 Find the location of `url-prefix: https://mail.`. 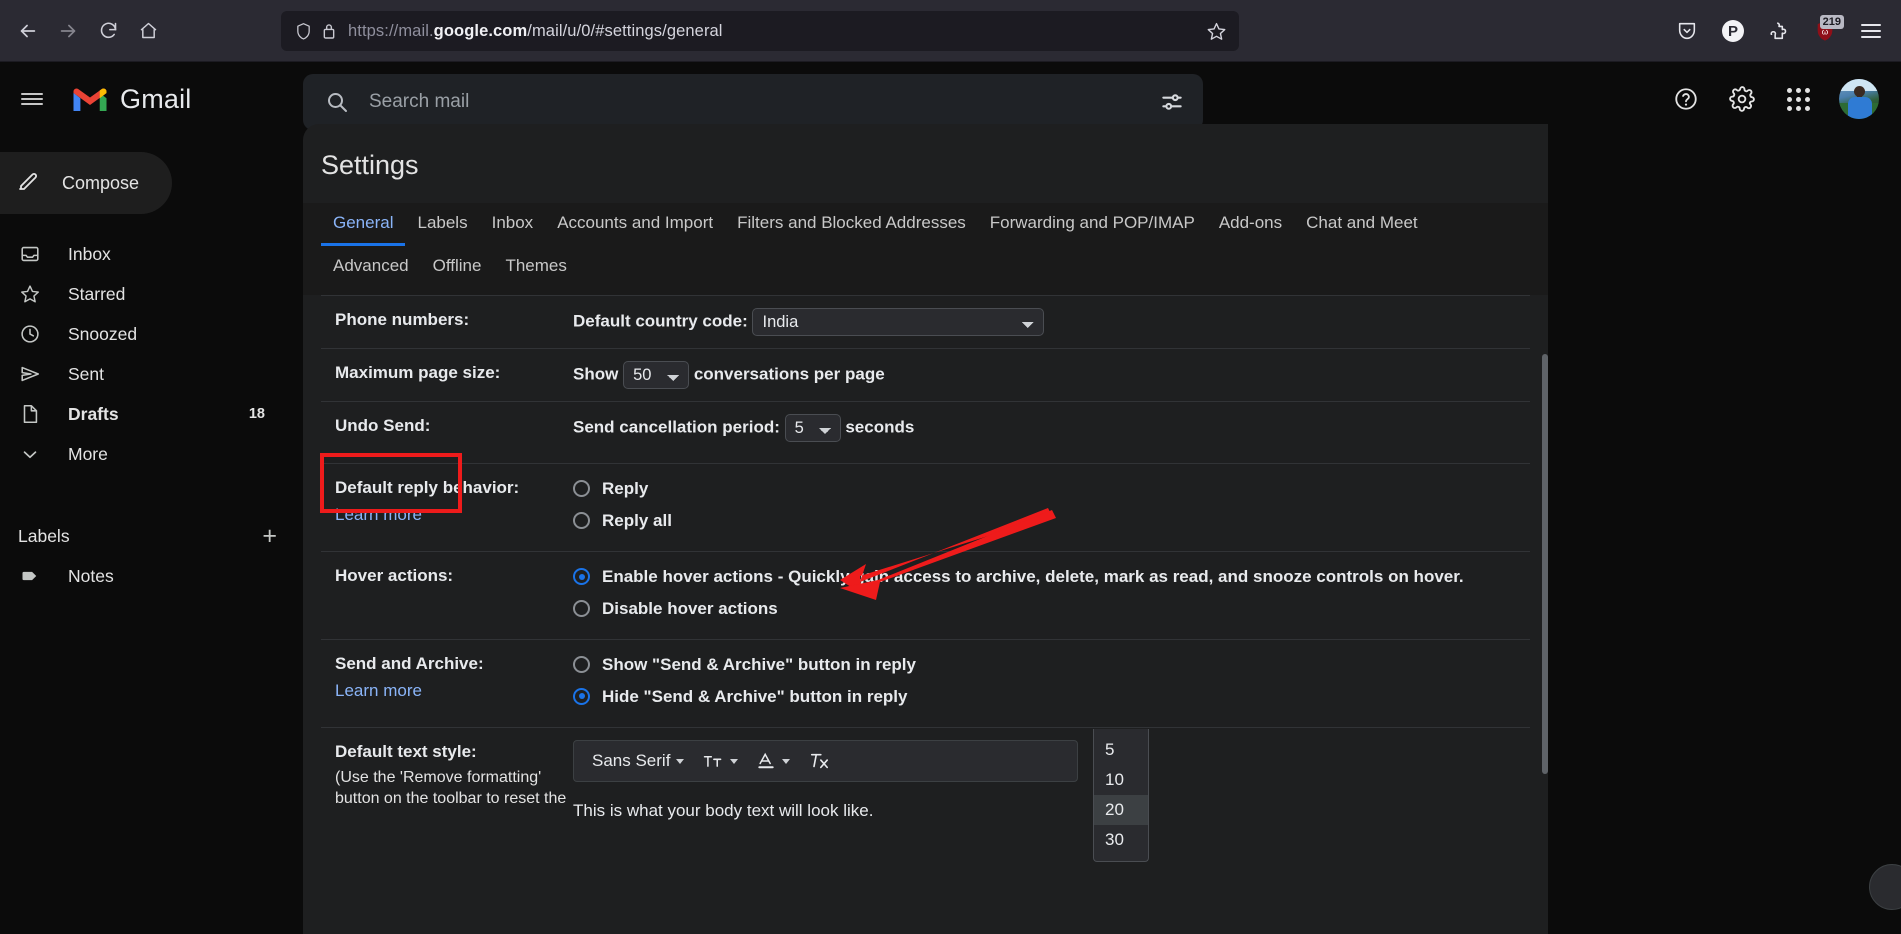

url-prefix: https://mail. is located at coordinates (391, 30).